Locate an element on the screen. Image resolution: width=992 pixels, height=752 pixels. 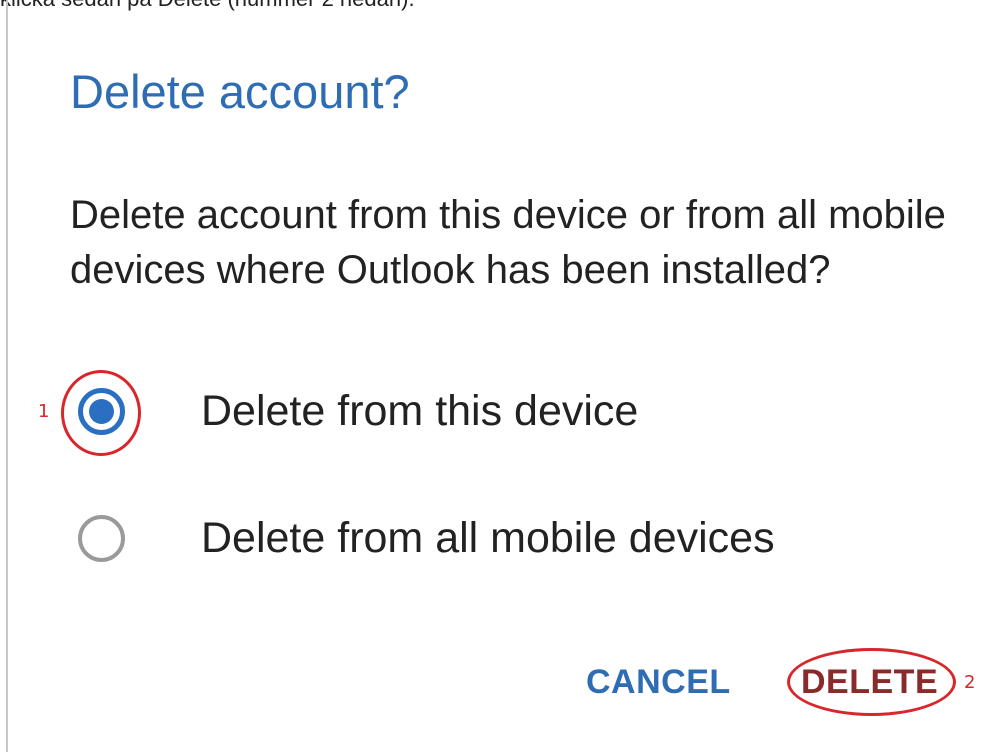
option-delete-from-this-device: Delete from this device is located at coordinates (358, 411).